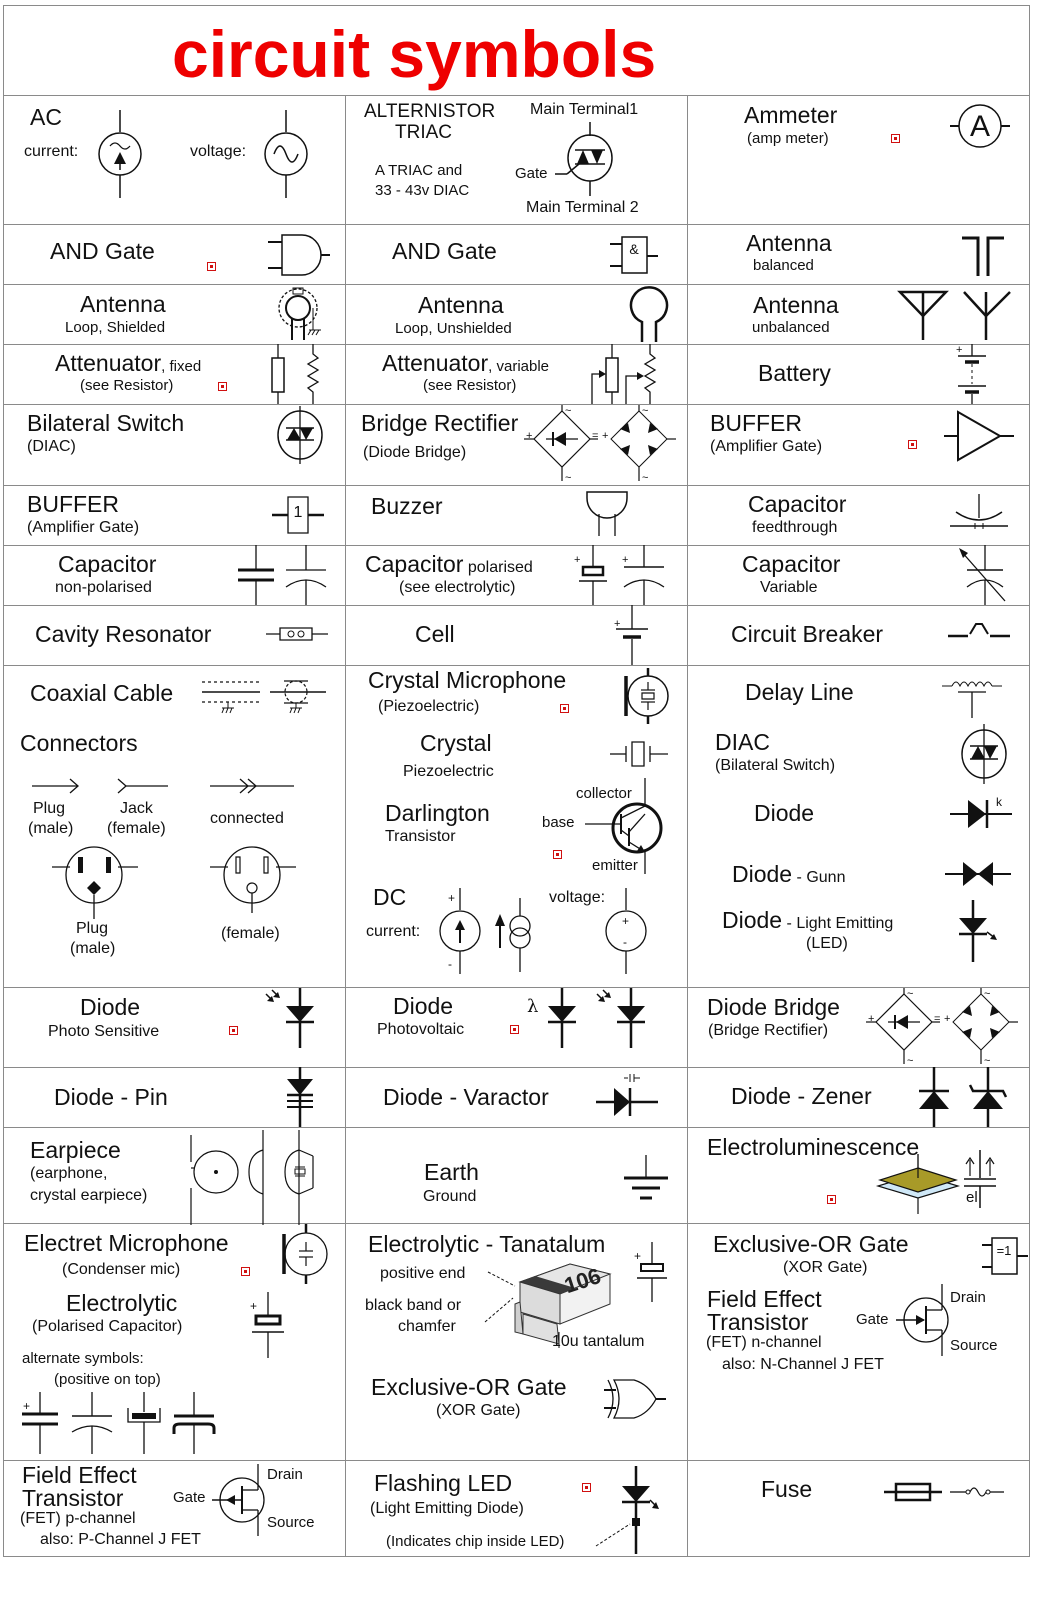  I want to click on symbol-sub: (Amplifier Gate), so click(766, 446).